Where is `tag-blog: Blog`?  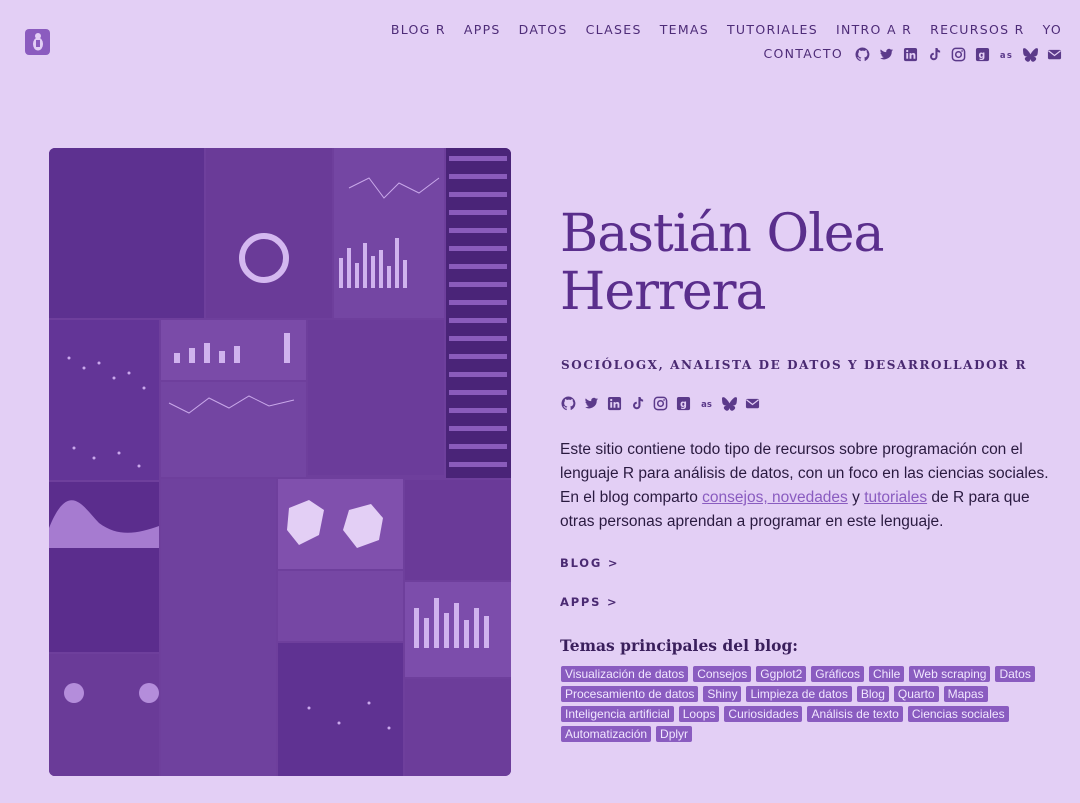 tag-blog: Blog is located at coordinates (872, 694).